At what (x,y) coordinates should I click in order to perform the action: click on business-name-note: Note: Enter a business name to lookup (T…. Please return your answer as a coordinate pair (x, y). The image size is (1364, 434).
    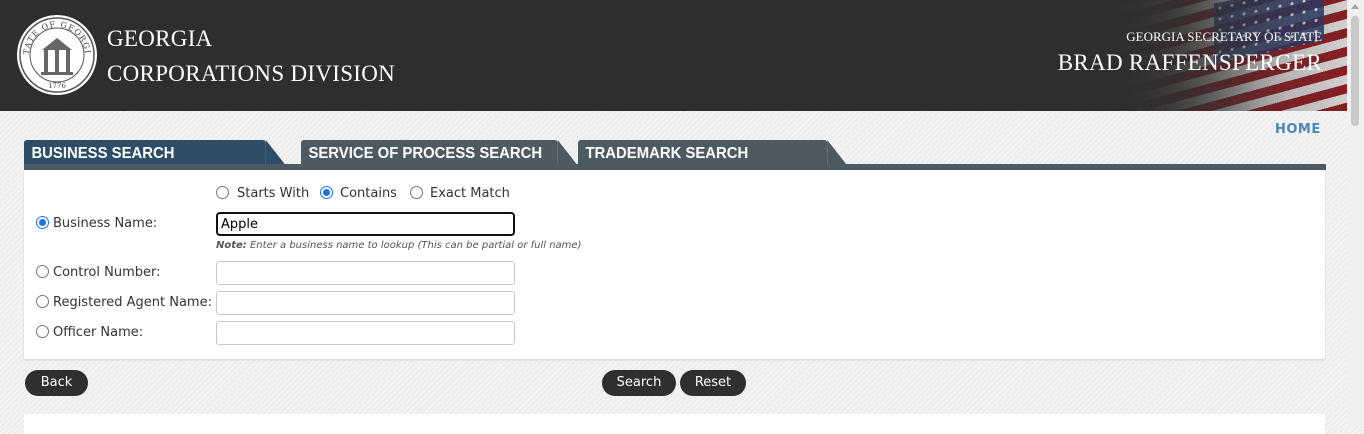
    Looking at the image, I should click on (398, 245).